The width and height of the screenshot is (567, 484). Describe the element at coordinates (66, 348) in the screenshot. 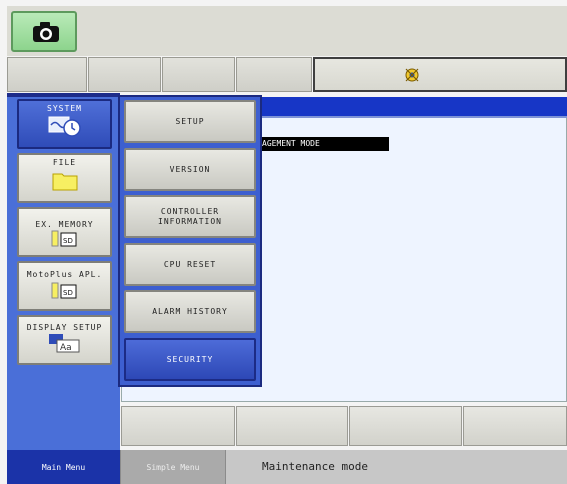

I see `font-icon-label: Aa` at that location.